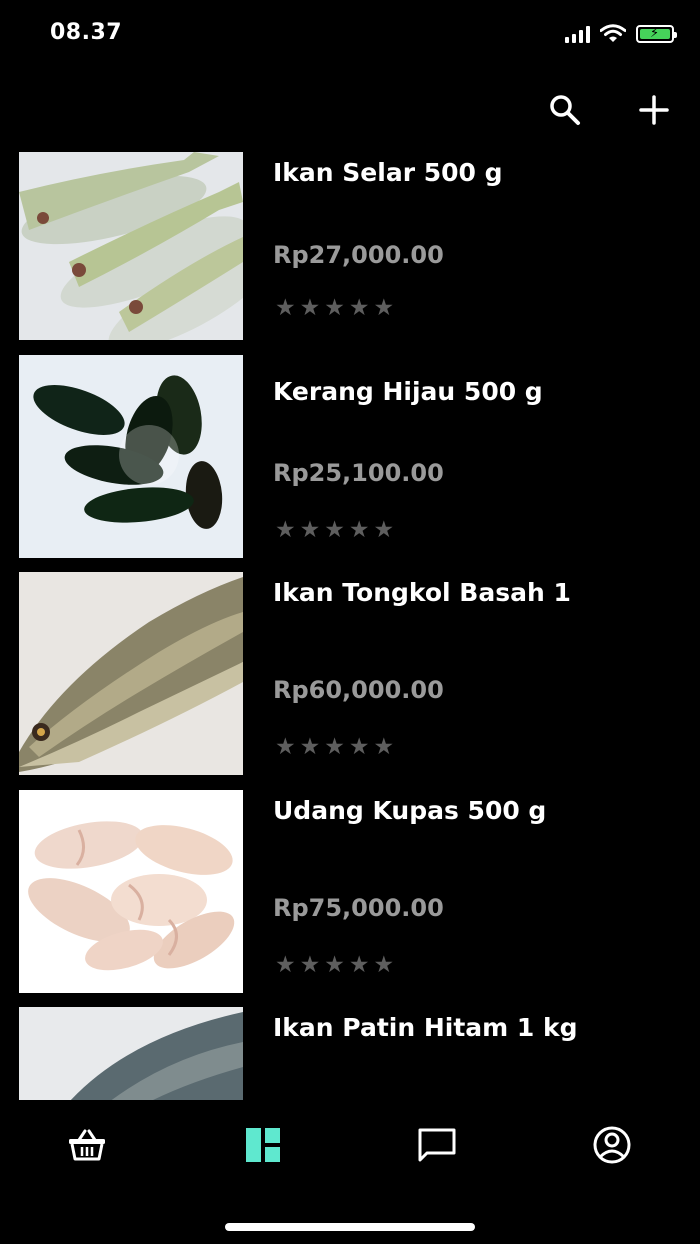 This screenshot has width=700, height=1244. Describe the element at coordinates (350, 1227) in the screenshot. I see `home-indicator` at that location.